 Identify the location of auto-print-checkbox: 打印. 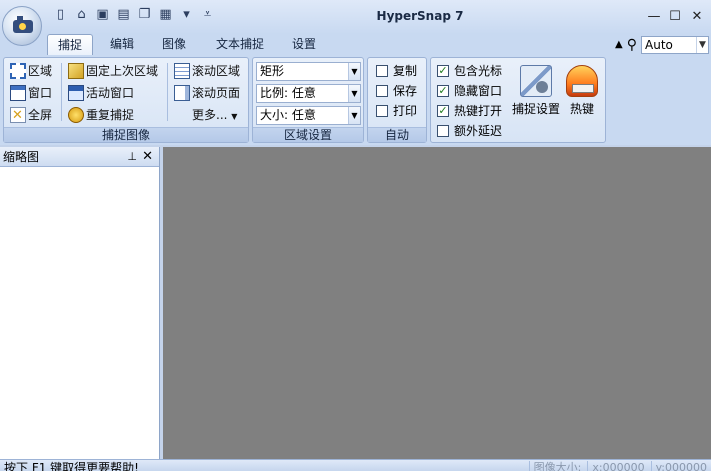
(396, 111).